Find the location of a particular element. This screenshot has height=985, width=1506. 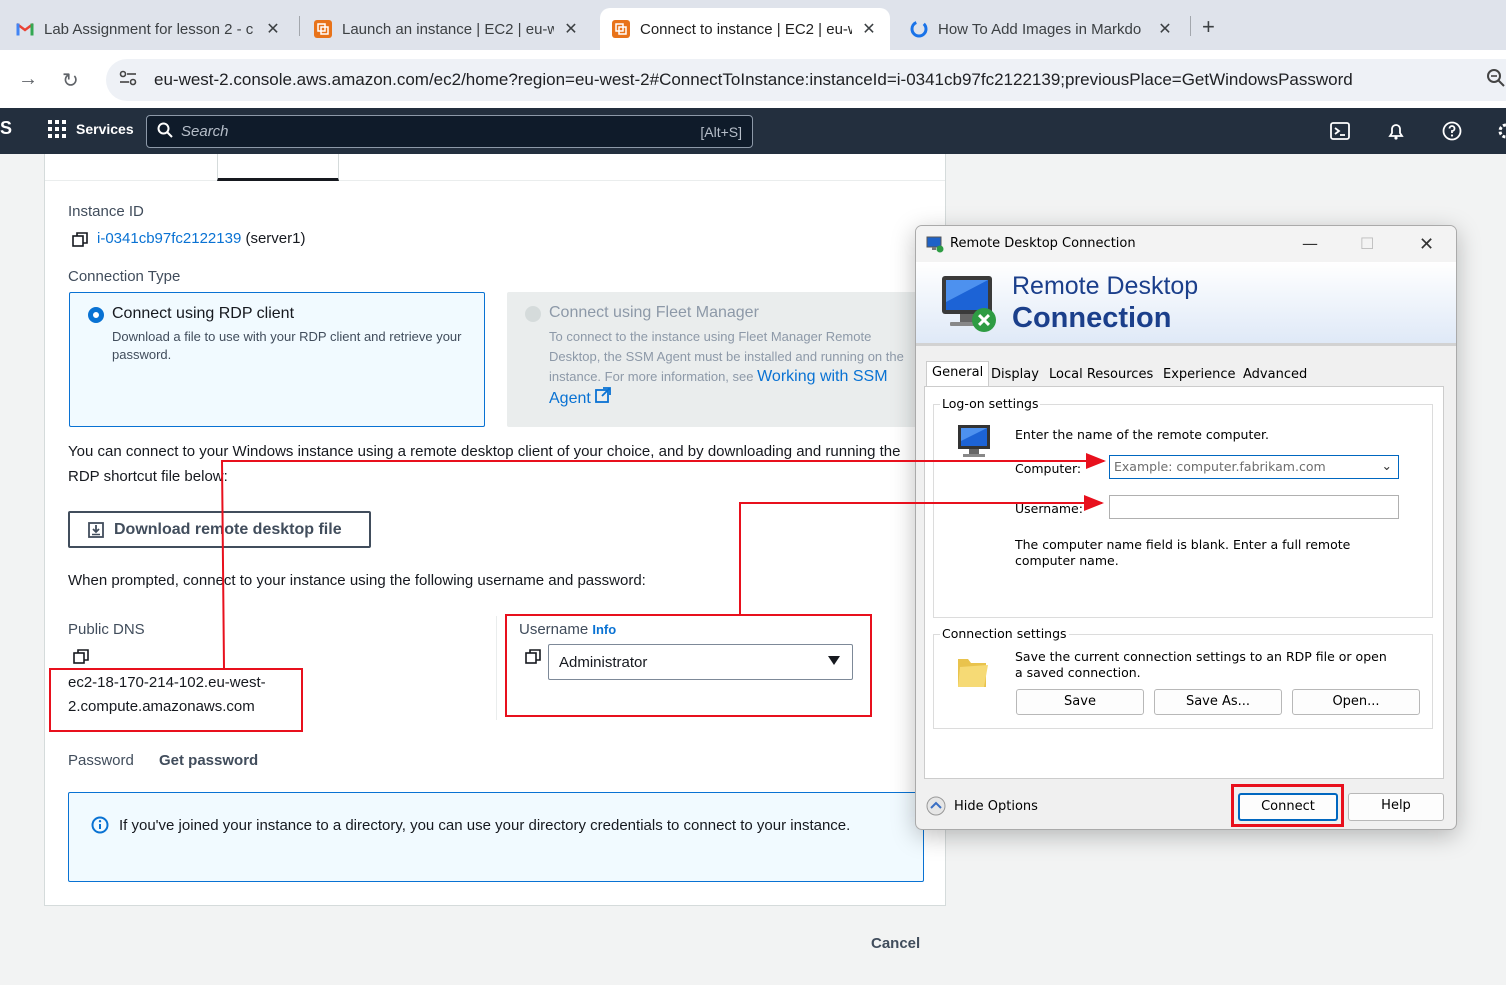

tab-markdown-images: How To Add Images in Markdo ✕ is located at coordinates (1042, 29).